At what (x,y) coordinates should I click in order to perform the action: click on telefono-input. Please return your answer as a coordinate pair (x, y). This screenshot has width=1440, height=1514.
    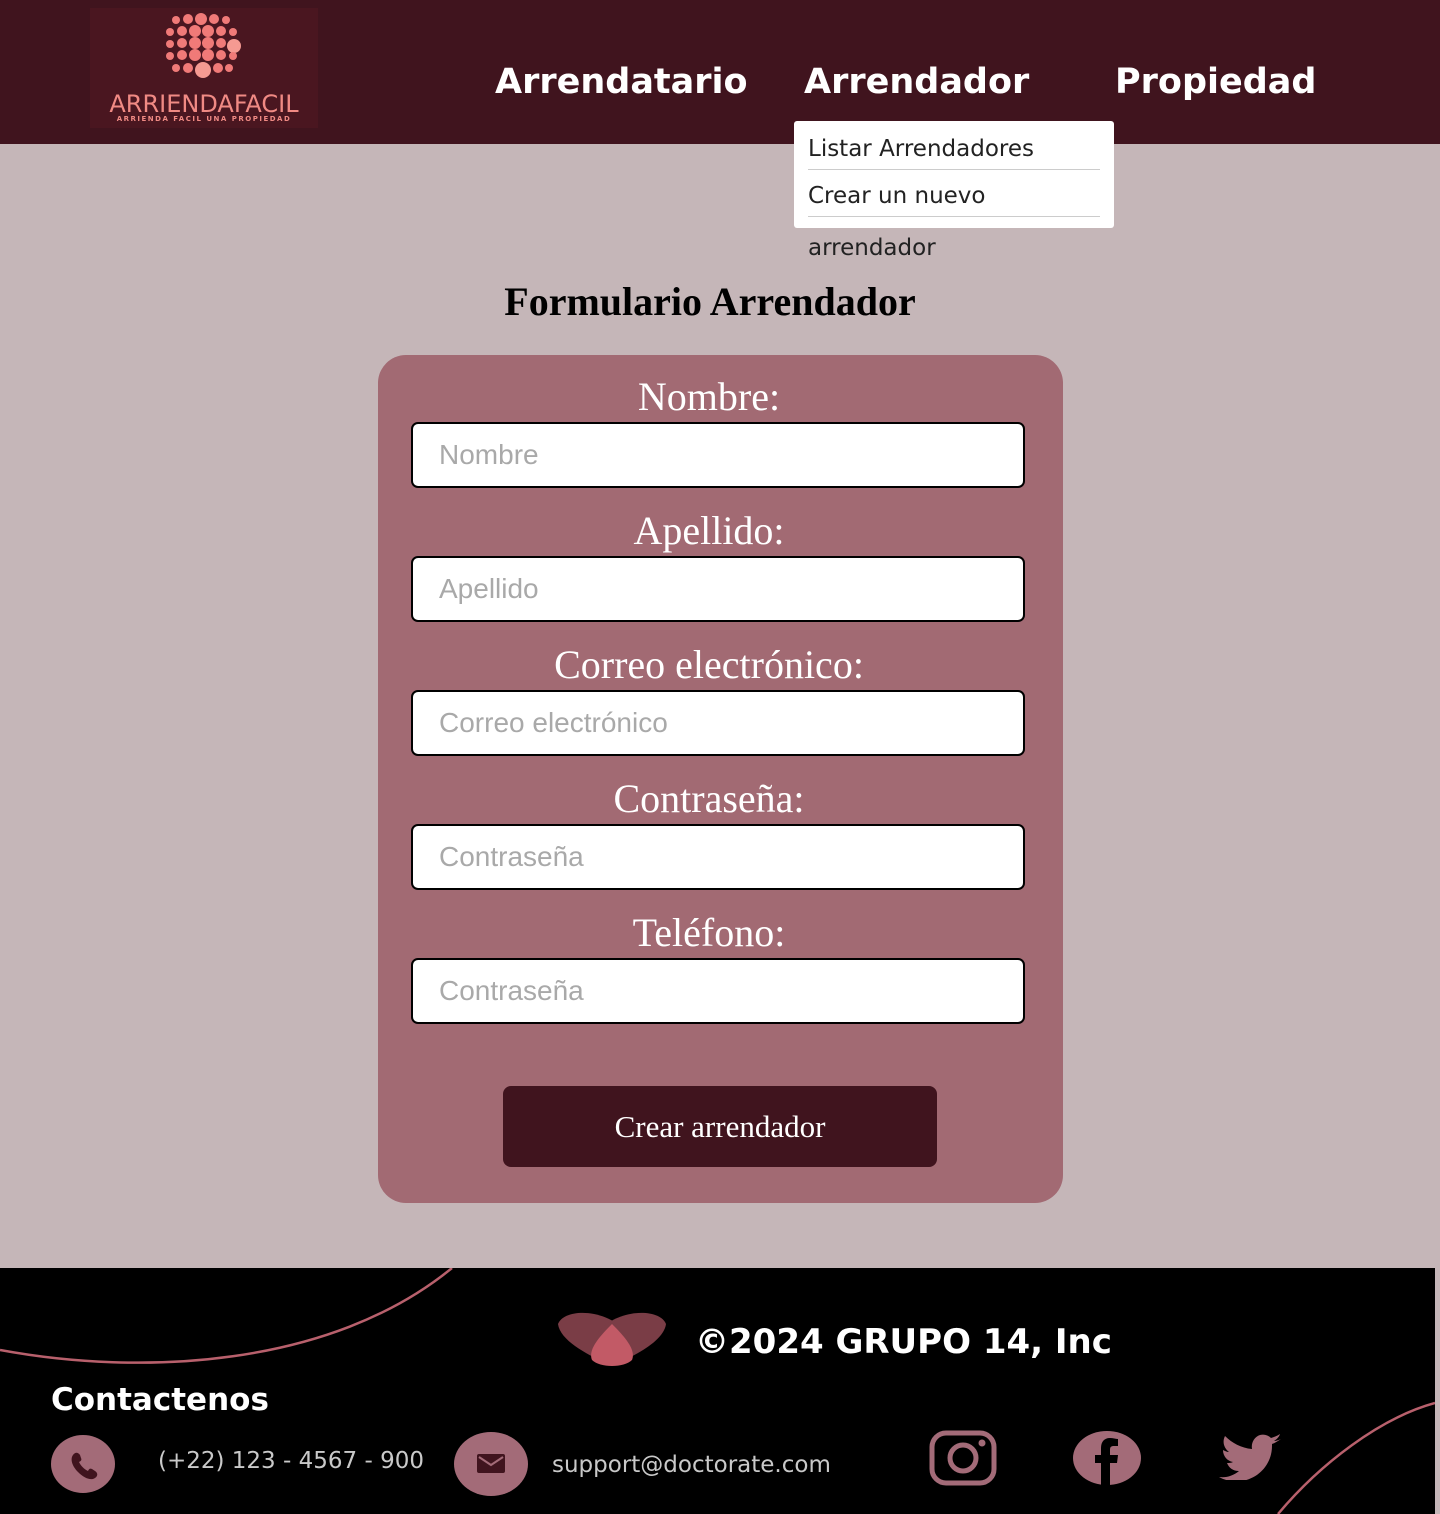
    Looking at the image, I should click on (718, 991).